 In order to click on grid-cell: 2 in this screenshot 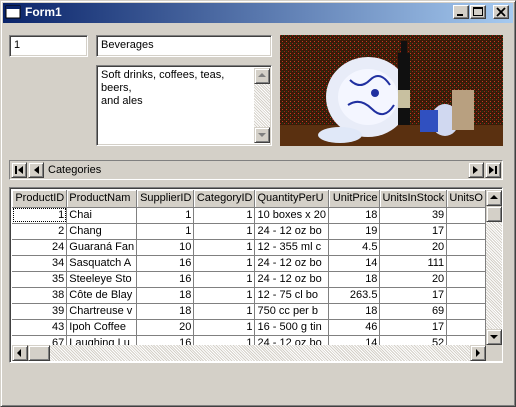, I will do `click(40, 231)`.